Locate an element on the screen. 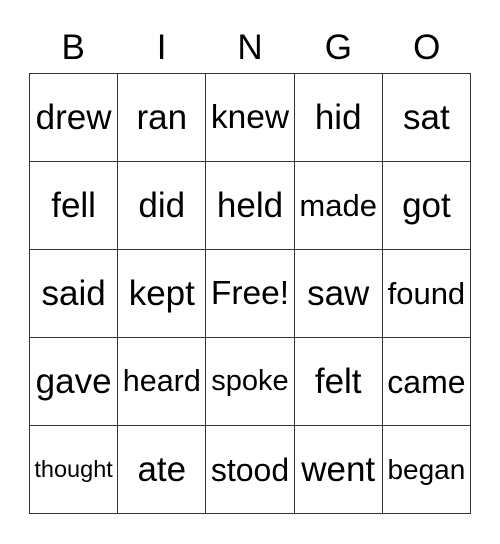  bingo-cell: sat is located at coordinates (426, 118).